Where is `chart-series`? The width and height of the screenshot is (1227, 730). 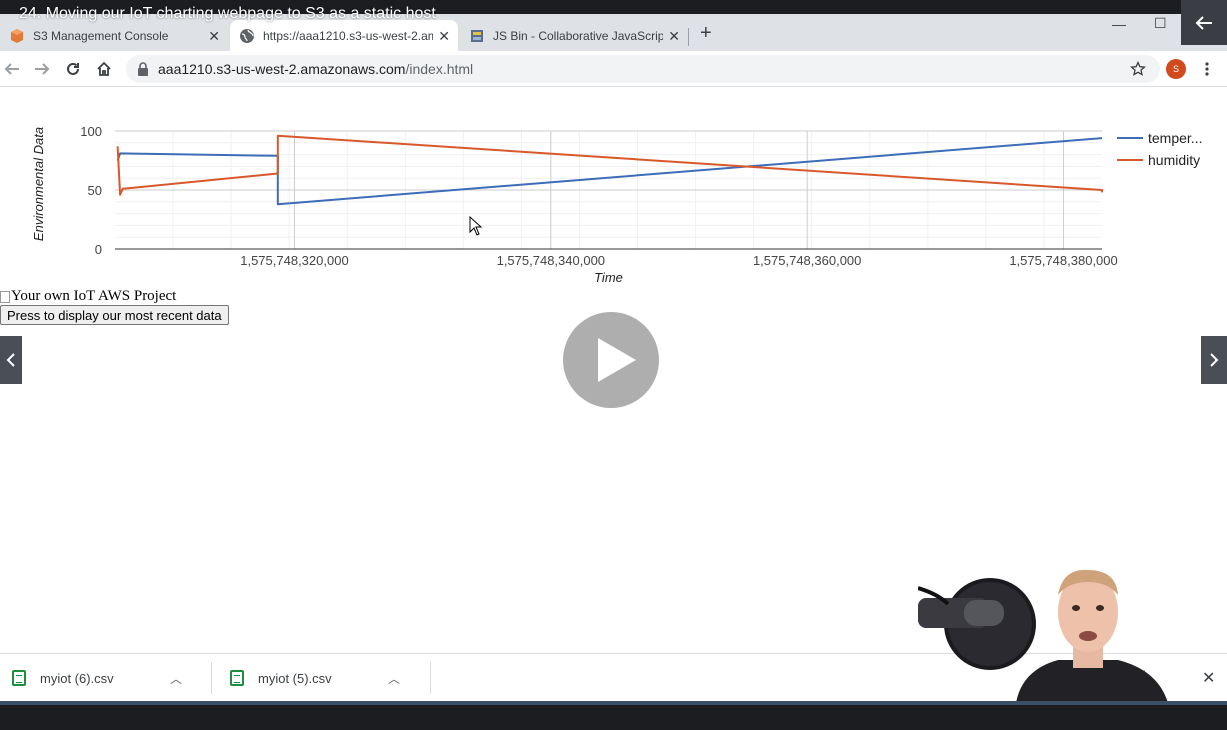 chart-series is located at coordinates (609, 170).